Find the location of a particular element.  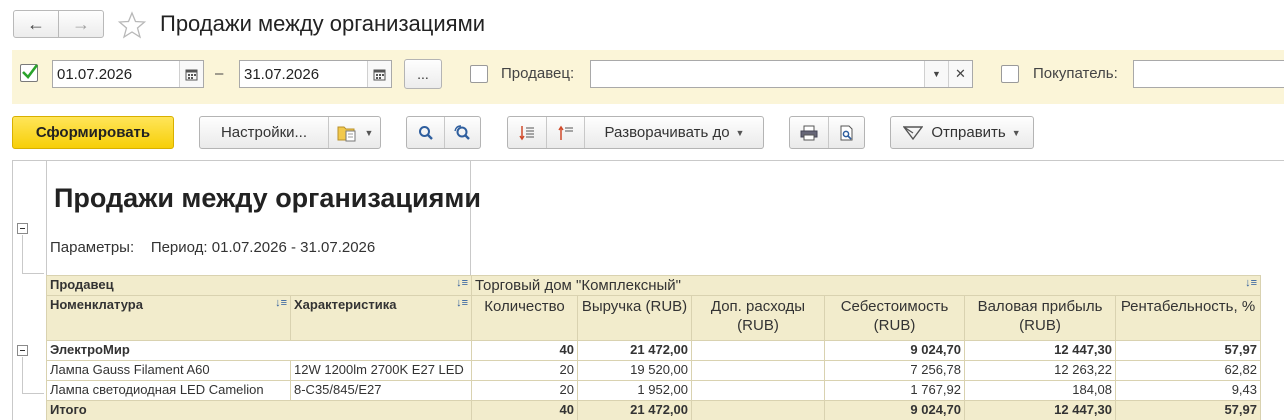

send-label: Отправить is located at coordinates (968, 132).